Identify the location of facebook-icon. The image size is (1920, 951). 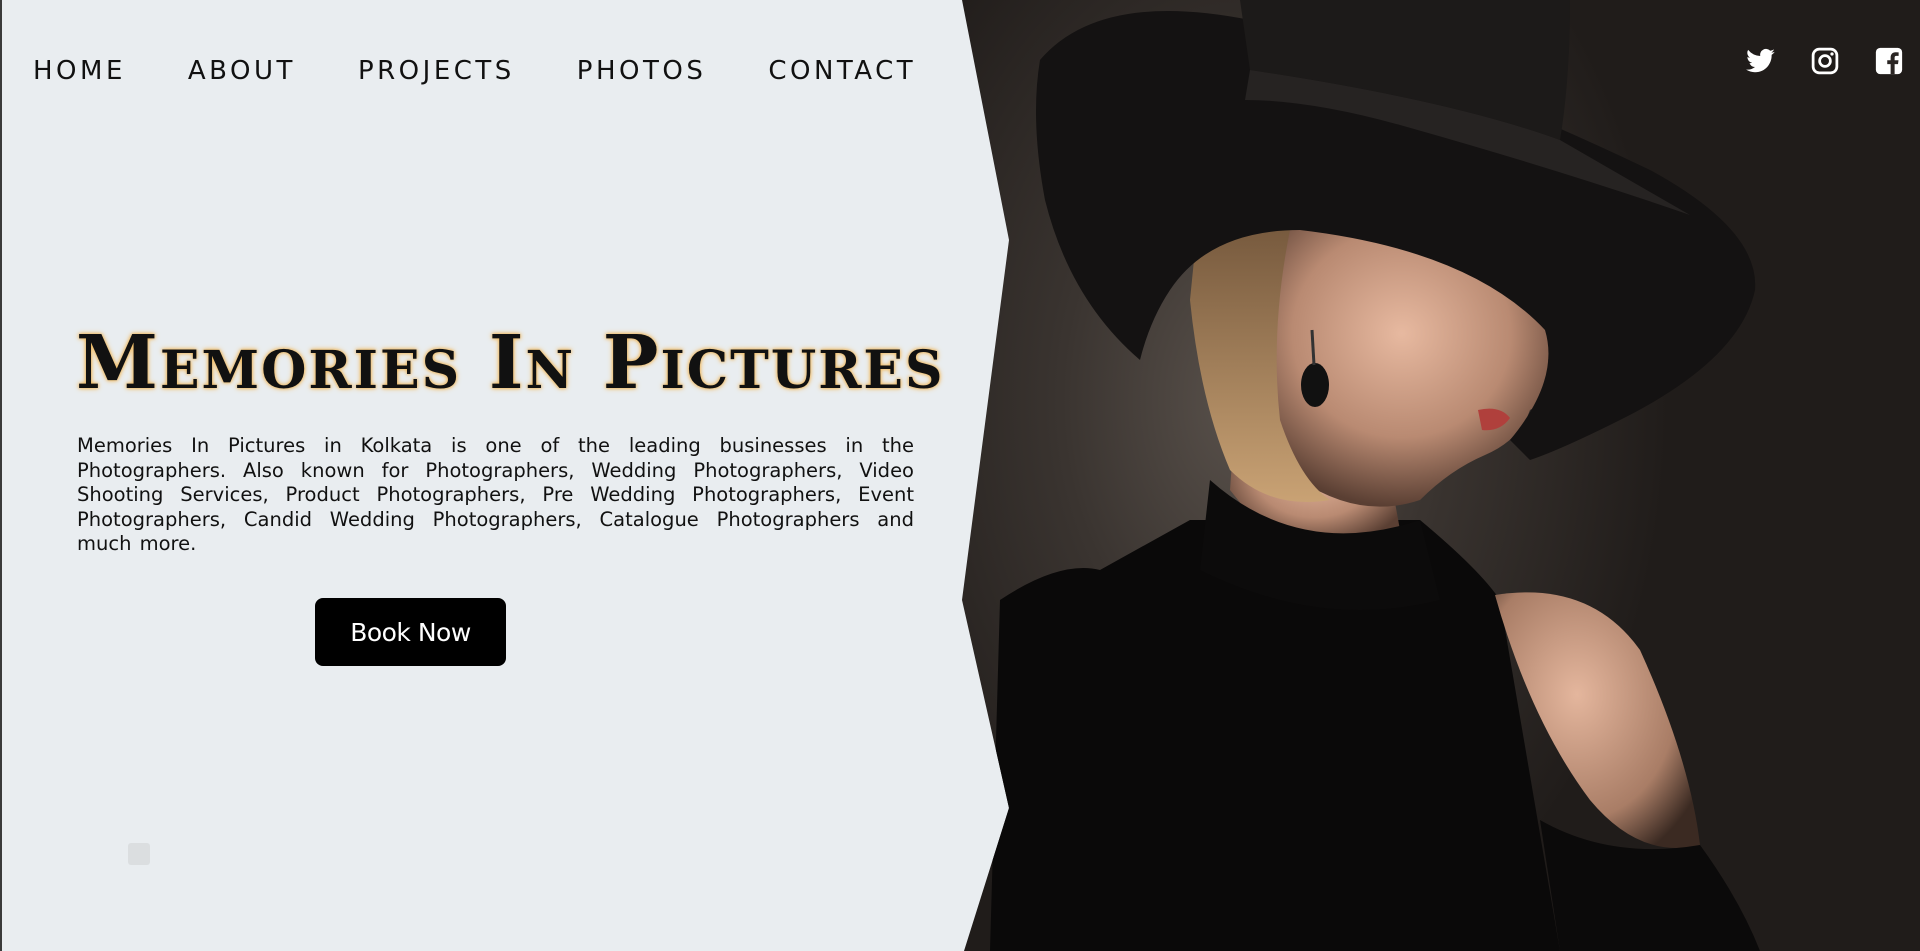
(1889, 61).